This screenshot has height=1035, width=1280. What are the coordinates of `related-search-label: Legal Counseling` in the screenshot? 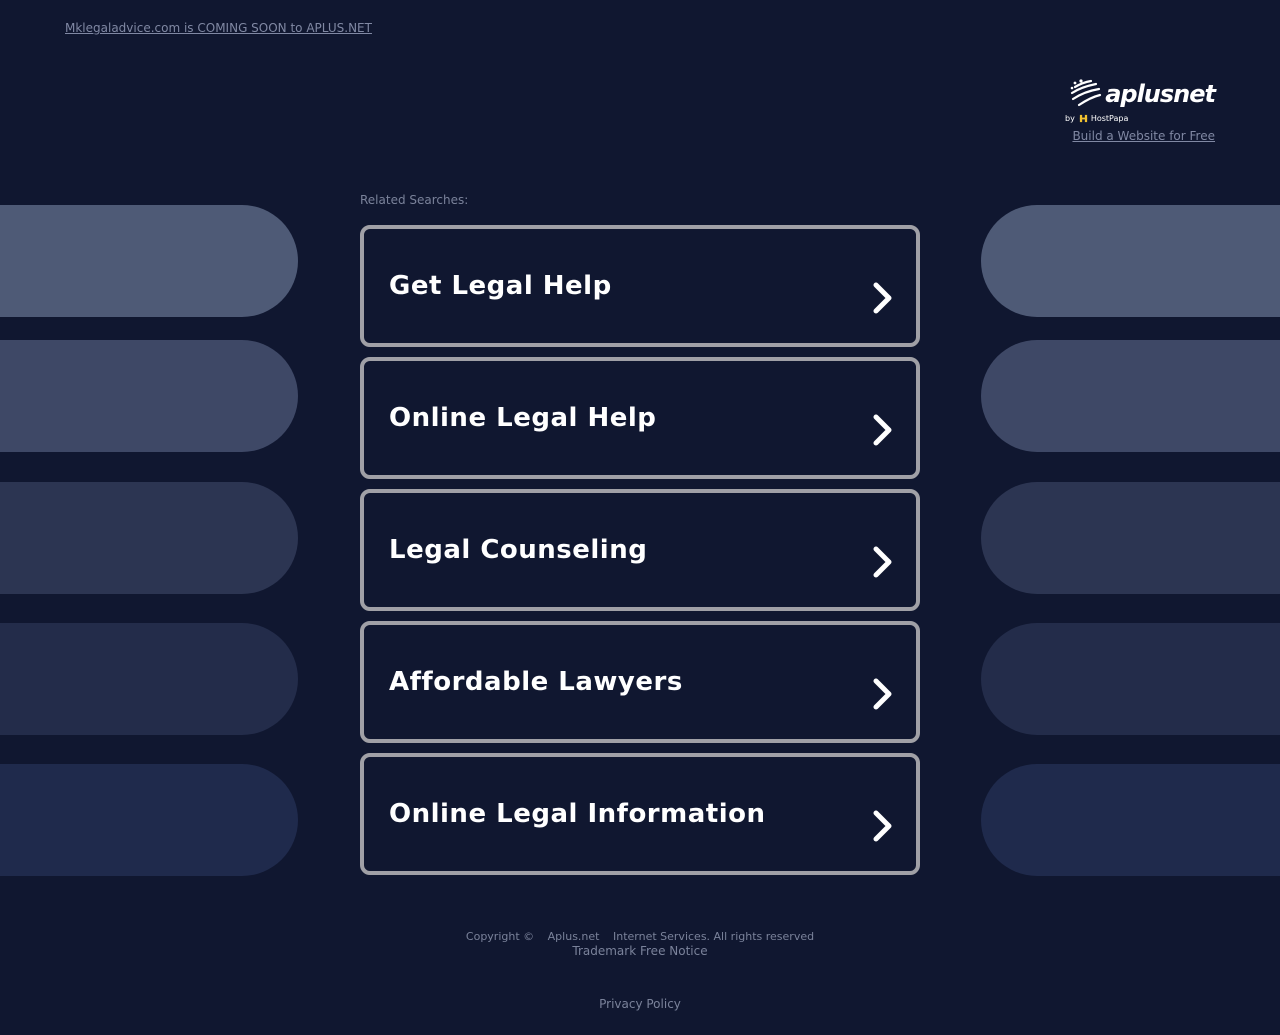 It's located at (518, 550).